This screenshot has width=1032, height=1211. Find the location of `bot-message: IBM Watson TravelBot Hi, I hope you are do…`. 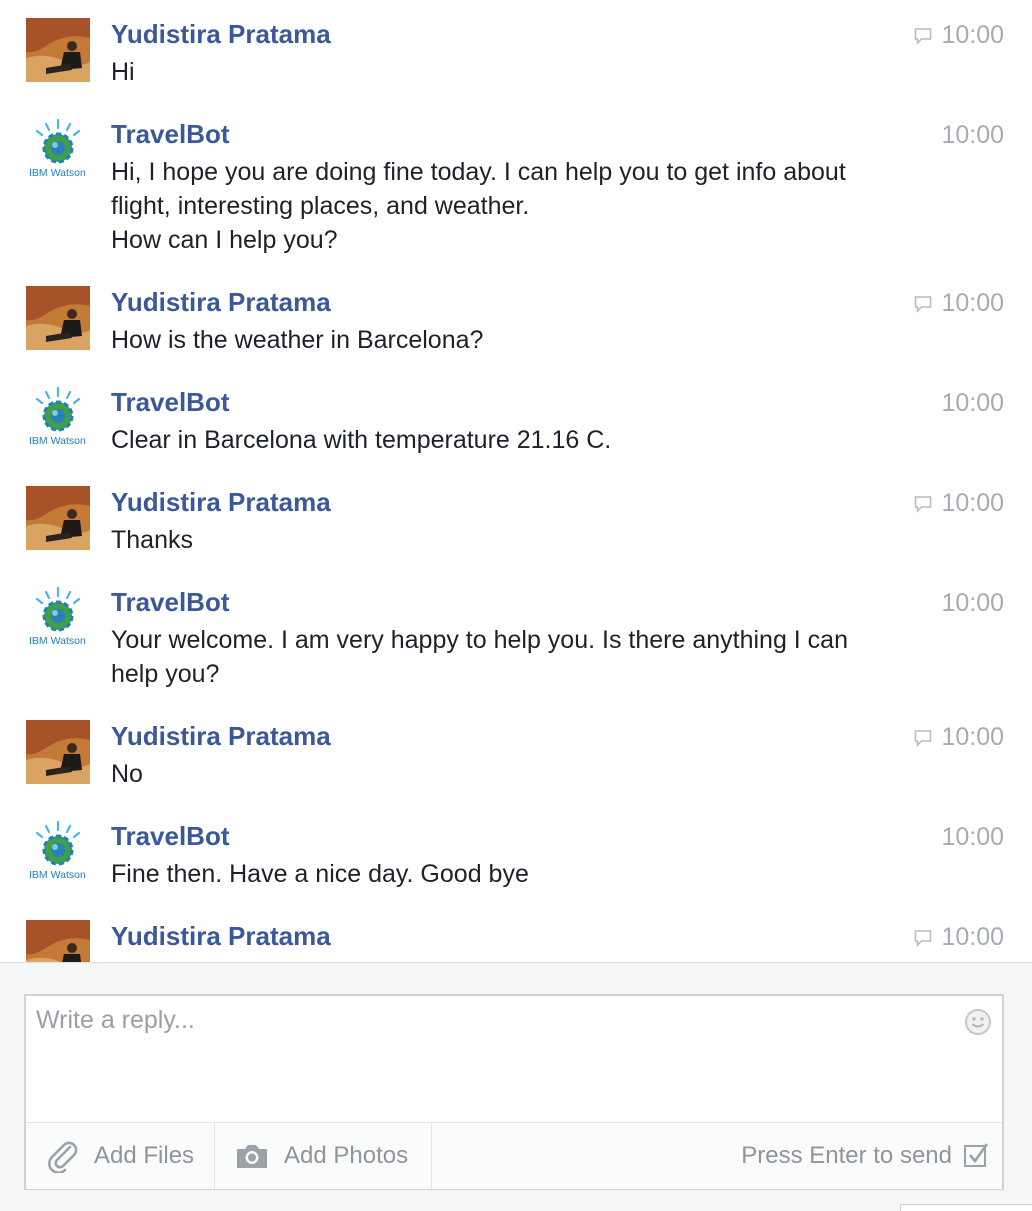

bot-message: IBM Watson TravelBot Hi, I hope you are do… is located at coordinates (516, 185).